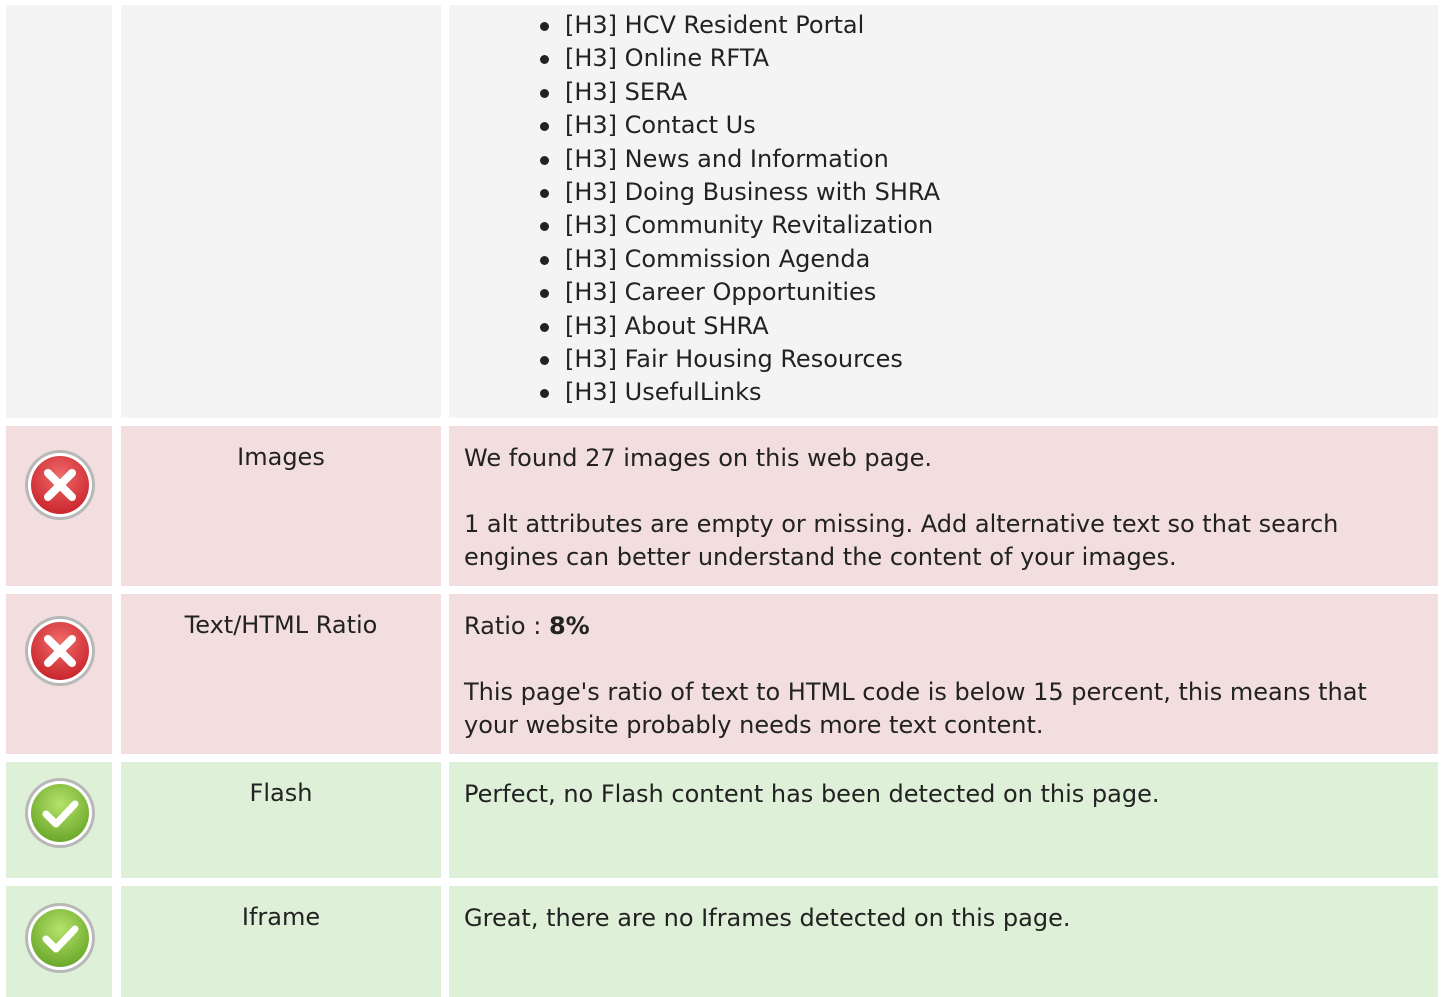  Describe the element at coordinates (281, 820) in the screenshot. I see `flash-label-cell: Flash` at that location.